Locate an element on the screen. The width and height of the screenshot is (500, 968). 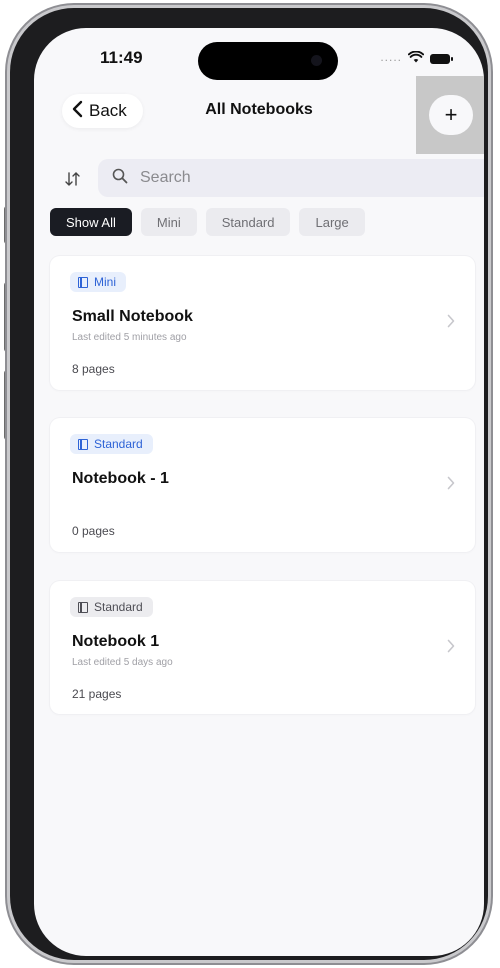
notebook-last-edited: Last edited 5 minutes ago is located at coordinates (129, 337).